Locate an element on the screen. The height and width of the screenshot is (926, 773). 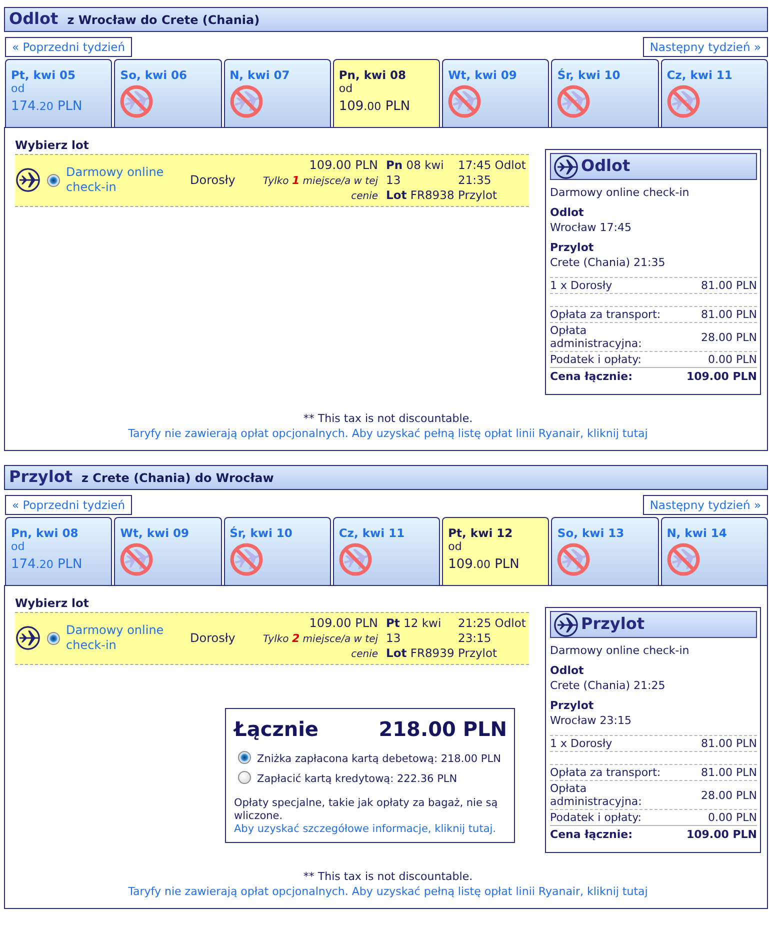
details-link: Aby uzyskać szczegółowe informacje, kliknij tutaj. is located at coordinates (365, 829).